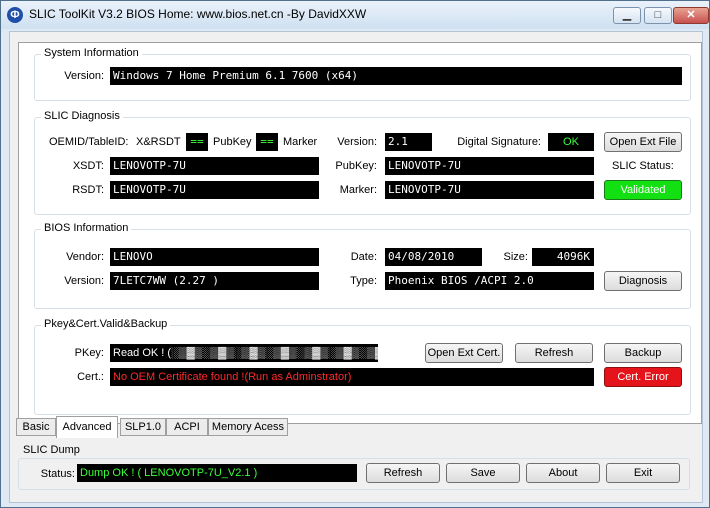  What do you see at coordinates (489, 281) in the screenshot?
I see `bios-type-field: Phoenix BIOS /ACPI 2.0` at bounding box center [489, 281].